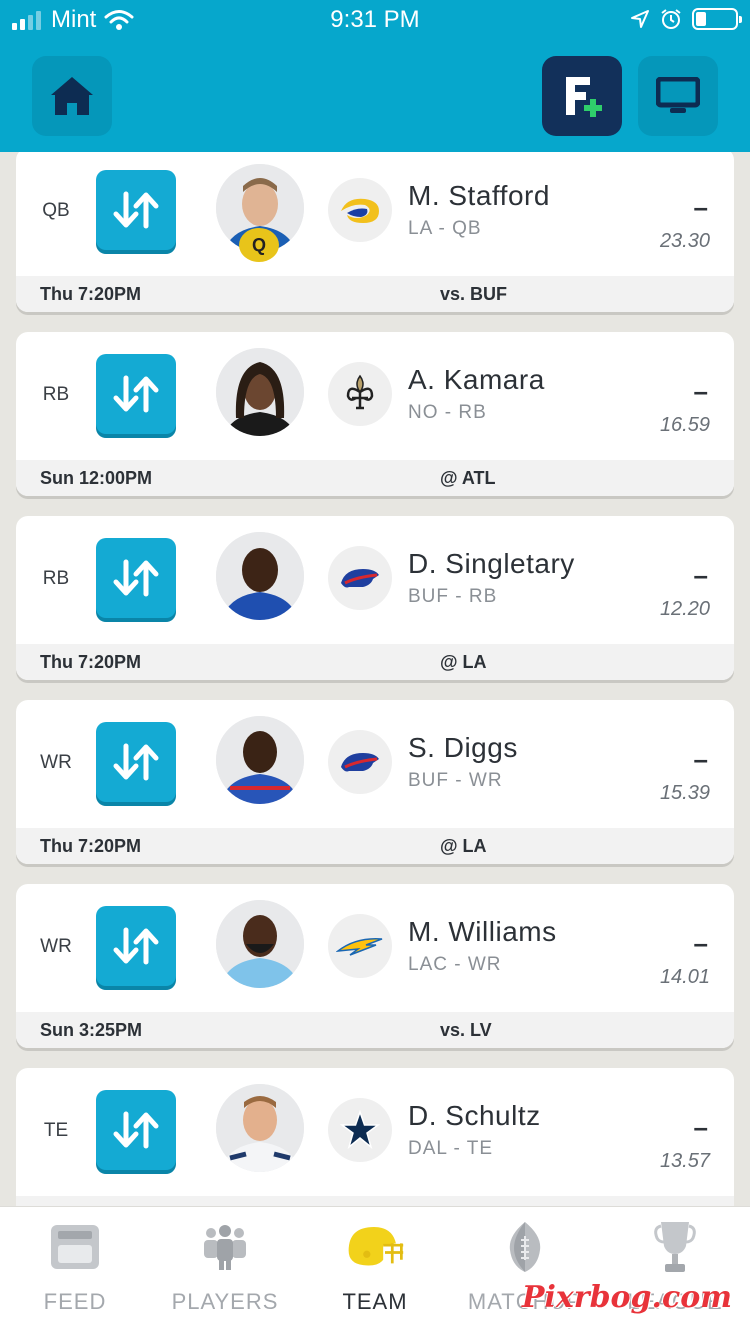  I want to click on tab-team: TEAM, so click(375, 1270).